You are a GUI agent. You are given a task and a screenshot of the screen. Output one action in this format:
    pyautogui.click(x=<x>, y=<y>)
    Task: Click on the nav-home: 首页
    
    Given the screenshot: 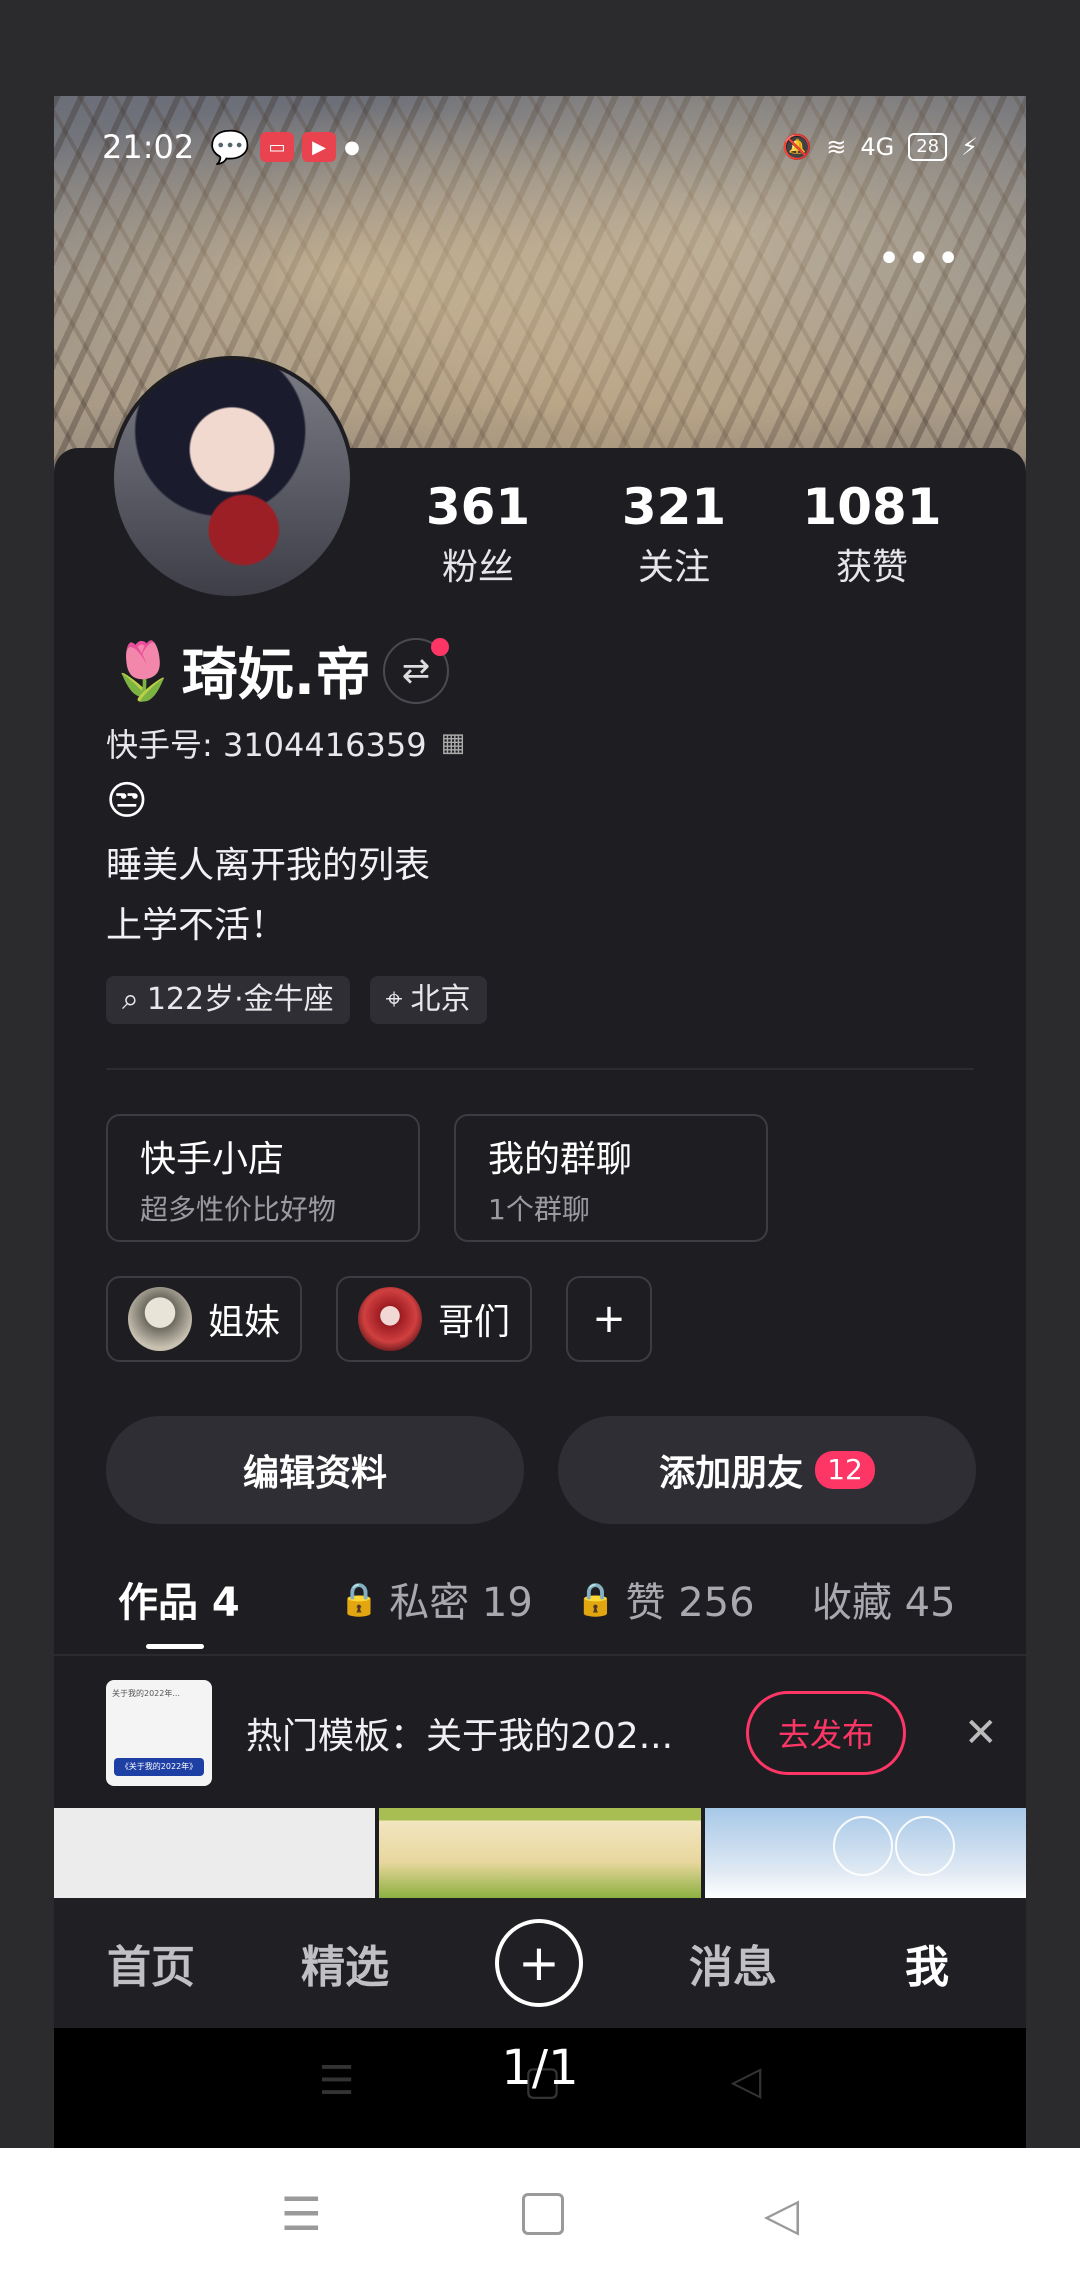 What is the action you would take?
    pyautogui.click(x=151, y=1963)
    